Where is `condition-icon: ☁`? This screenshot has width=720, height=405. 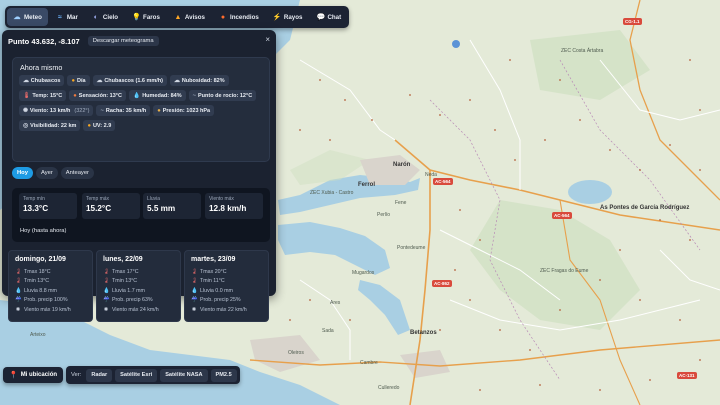 condition-icon: ☁ is located at coordinates (99, 80).